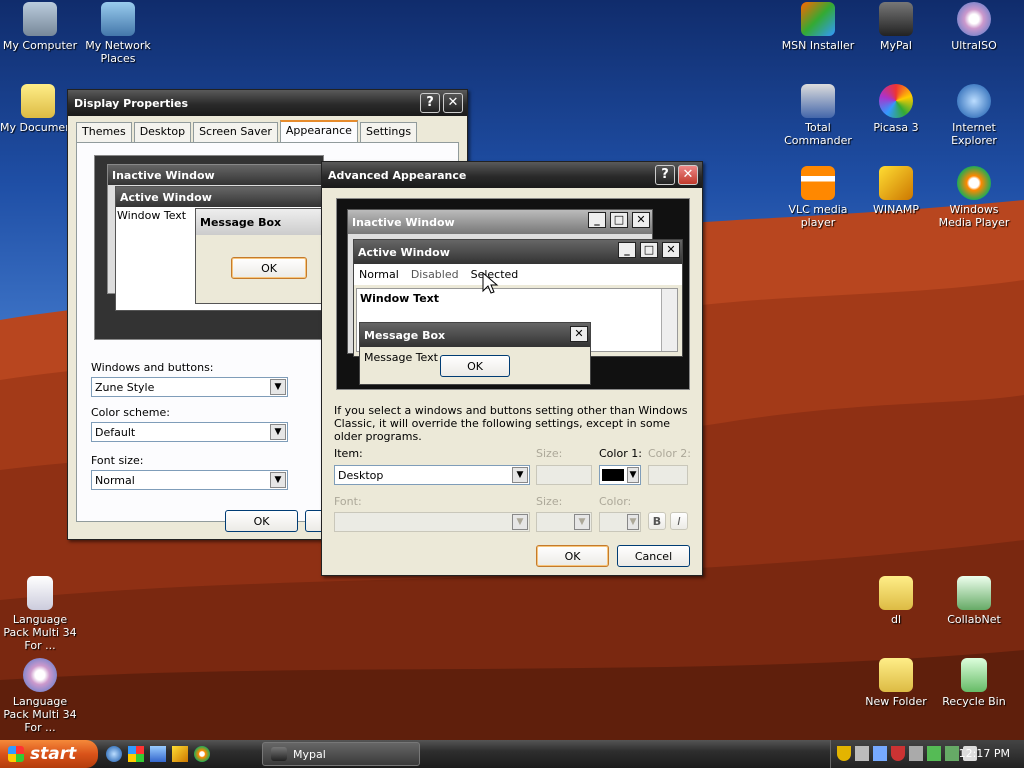 The width and height of the screenshot is (1024, 768). I want to click on tab-desktop: Desktop, so click(162, 132).